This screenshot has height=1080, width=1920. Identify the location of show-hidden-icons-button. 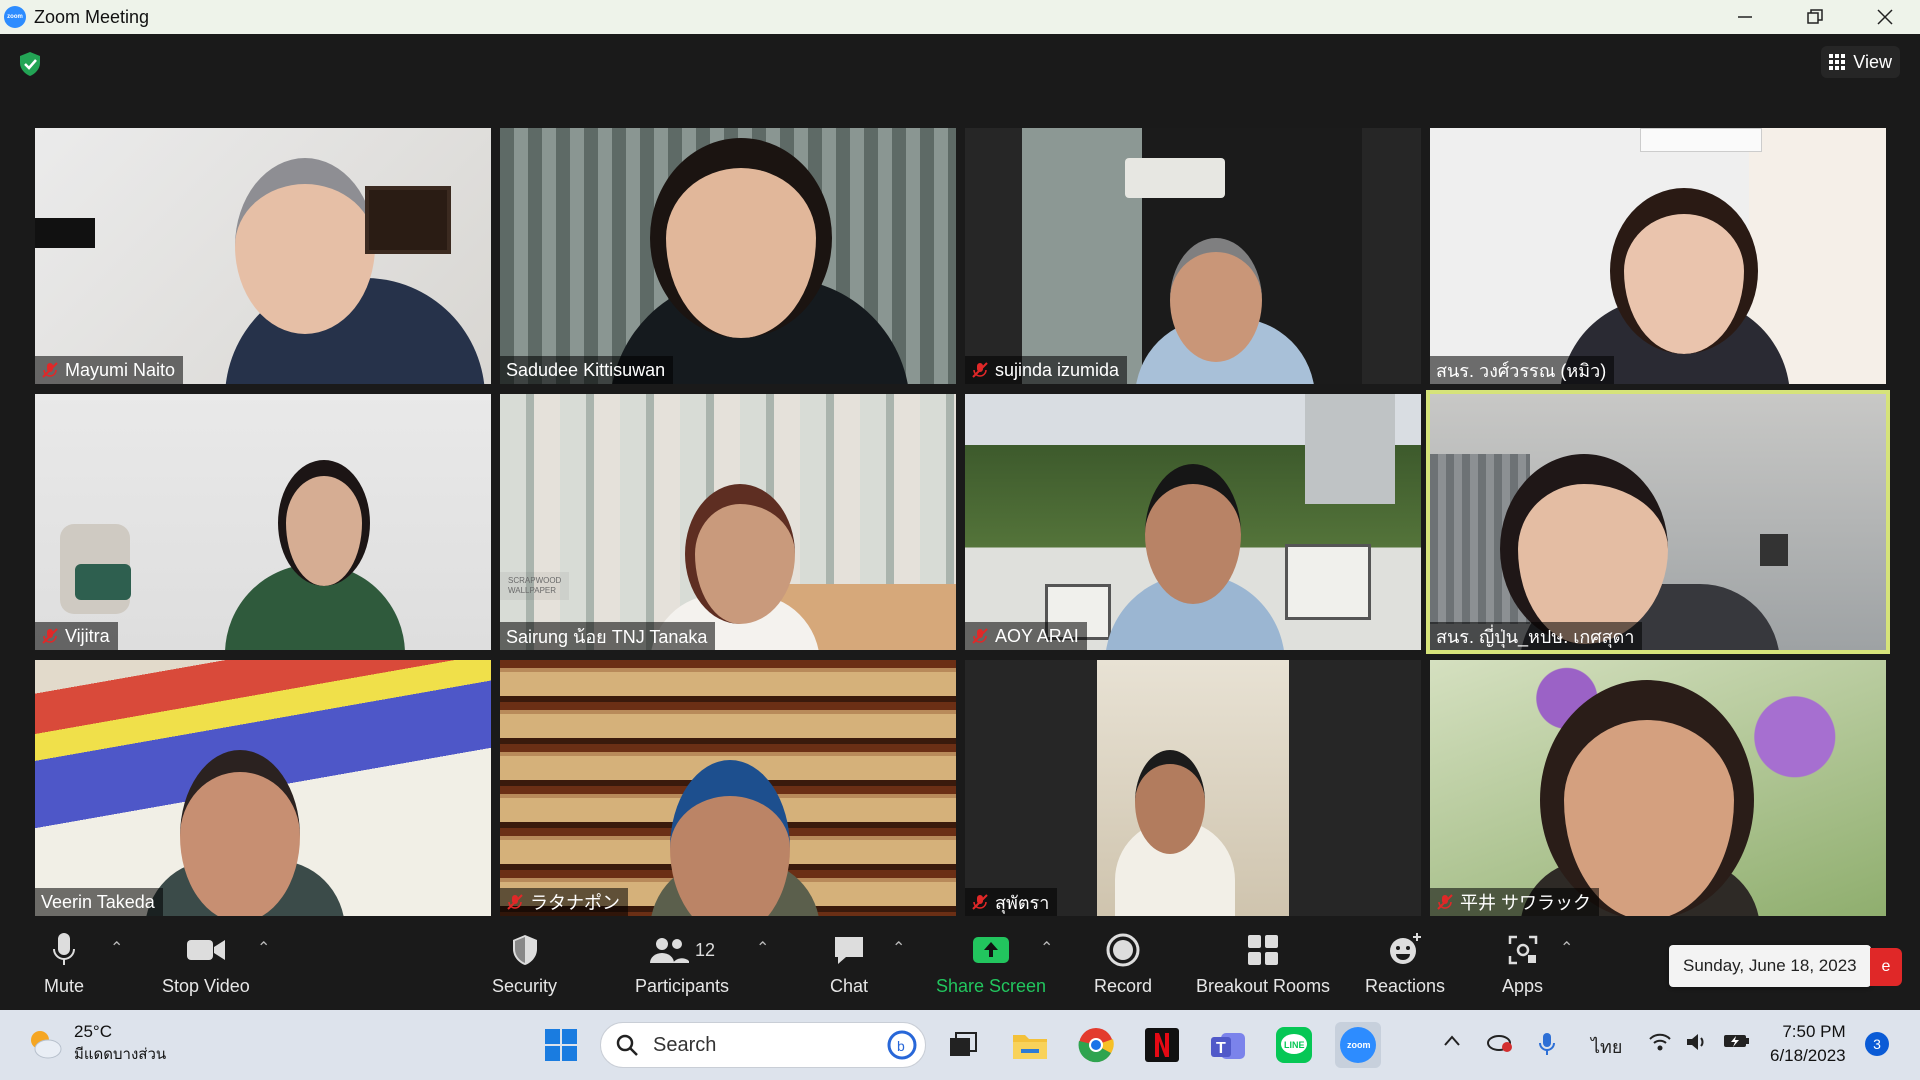
(1452, 1042).